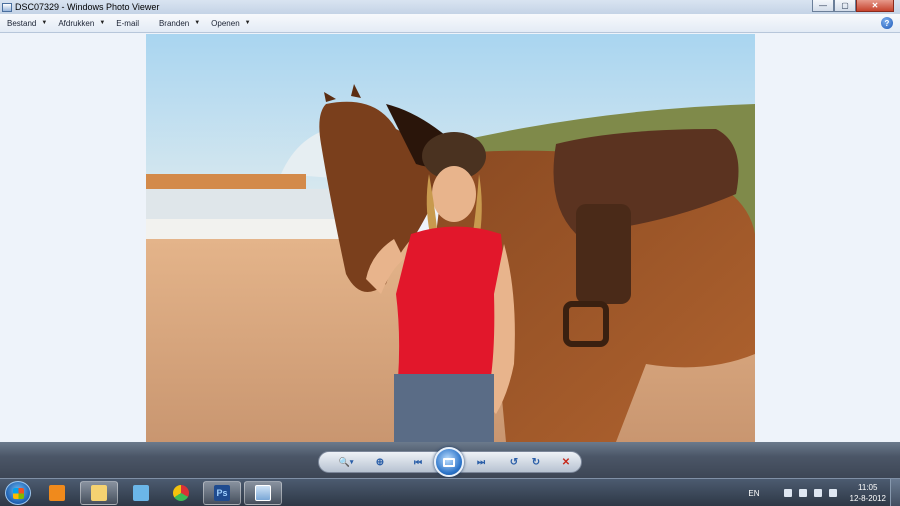  I want to click on rotate-right-icon: ↻, so click(536, 462).